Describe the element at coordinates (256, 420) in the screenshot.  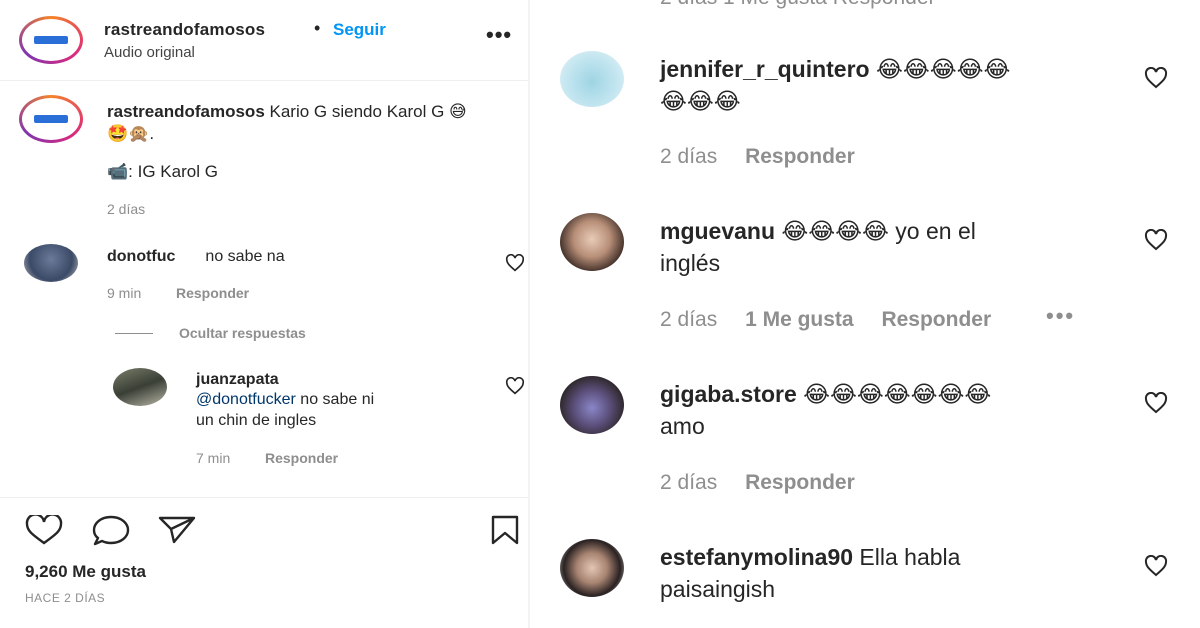
I see `reply-text-line2: un chin de ingles` at that location.